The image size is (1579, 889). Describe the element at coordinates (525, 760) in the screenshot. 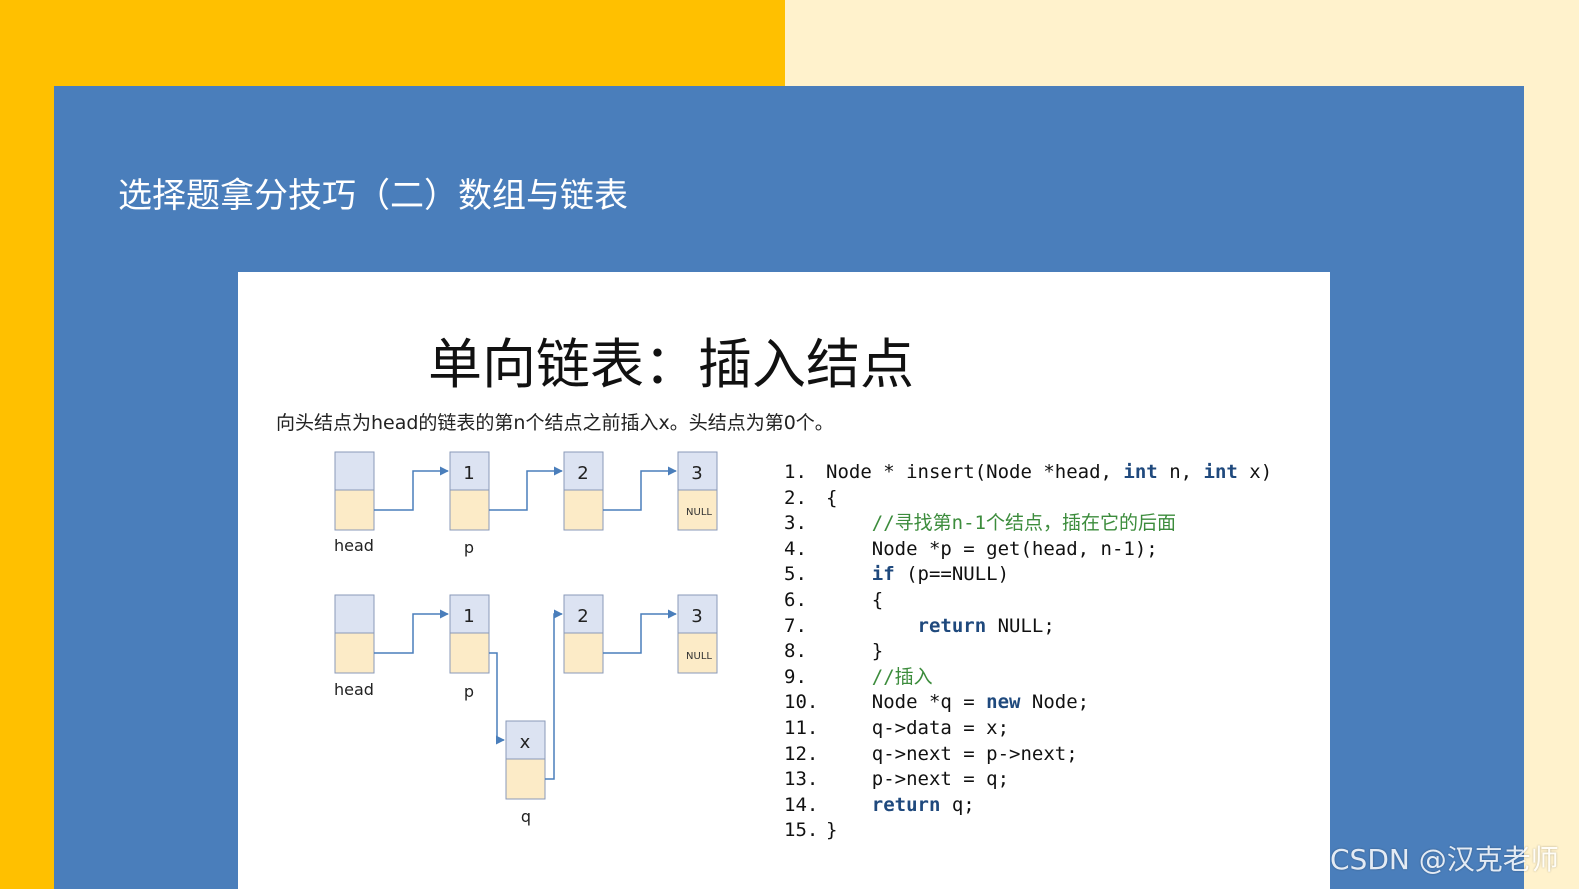

I see `list-node-x: x` at that location.